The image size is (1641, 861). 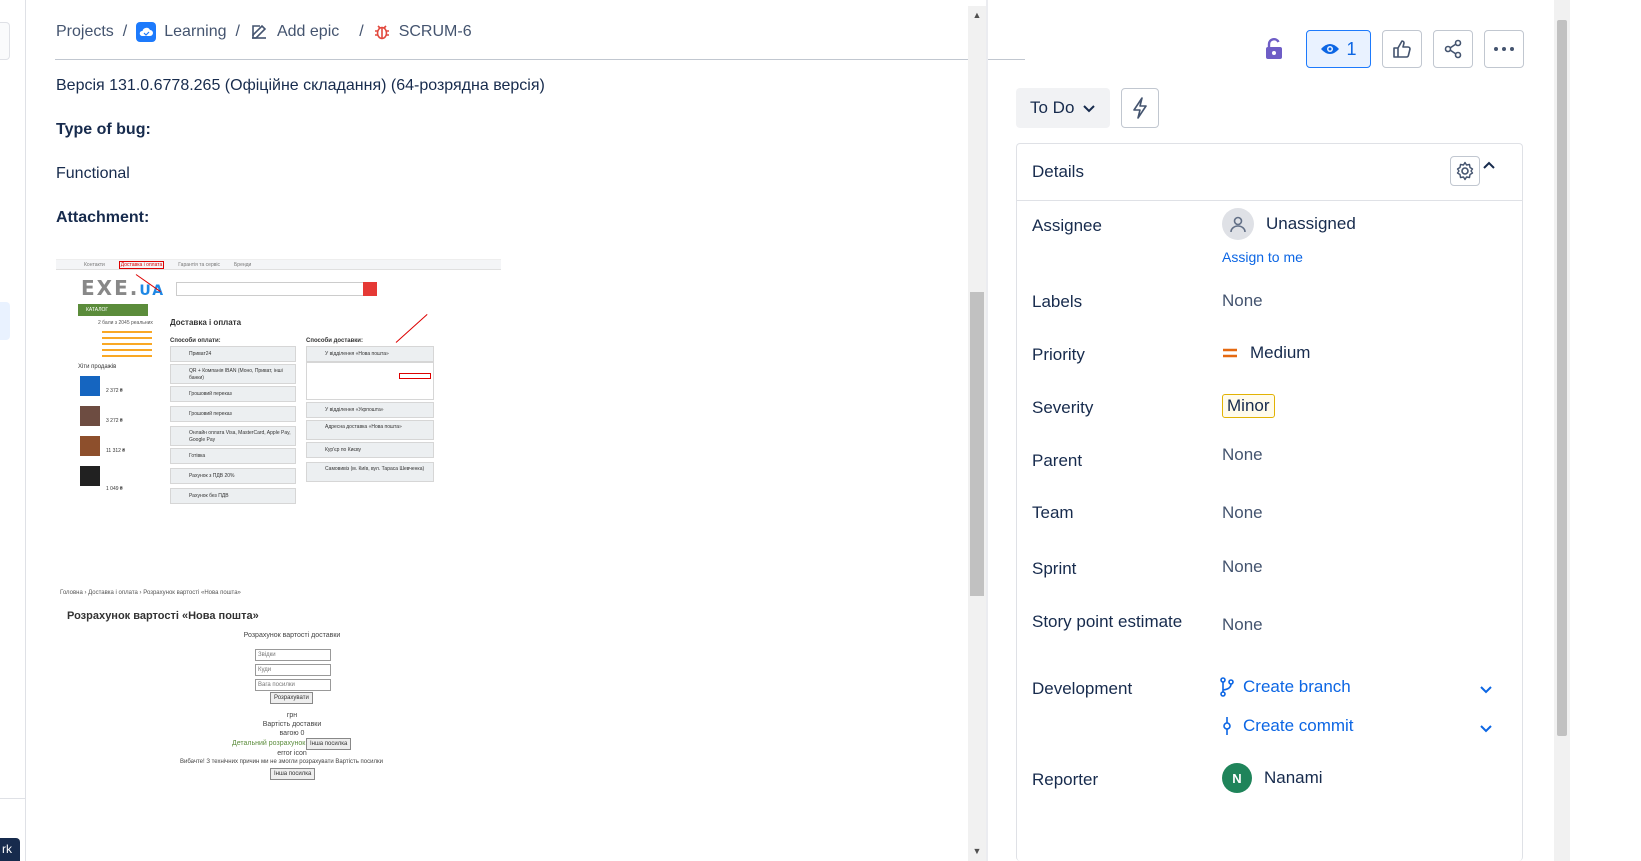 I want to click on product-price: 11 312 ₴, so click(x=116, y=451).